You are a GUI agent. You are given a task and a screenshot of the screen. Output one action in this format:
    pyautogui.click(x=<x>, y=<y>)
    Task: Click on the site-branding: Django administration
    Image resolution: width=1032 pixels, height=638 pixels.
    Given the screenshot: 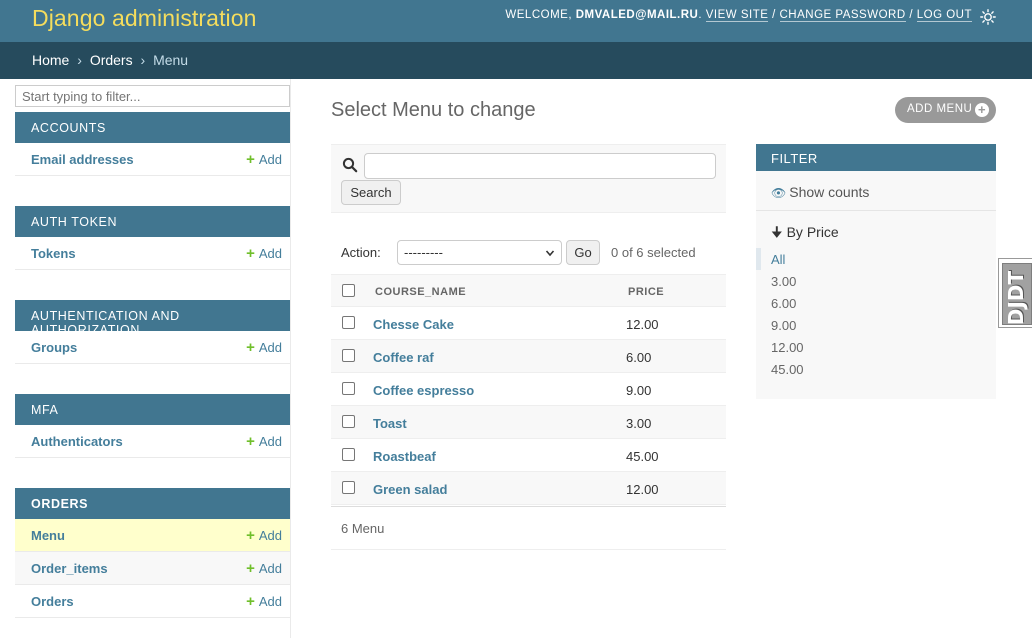 What is the action you would take?
    pyautogui.click(x=144, y=18)
    